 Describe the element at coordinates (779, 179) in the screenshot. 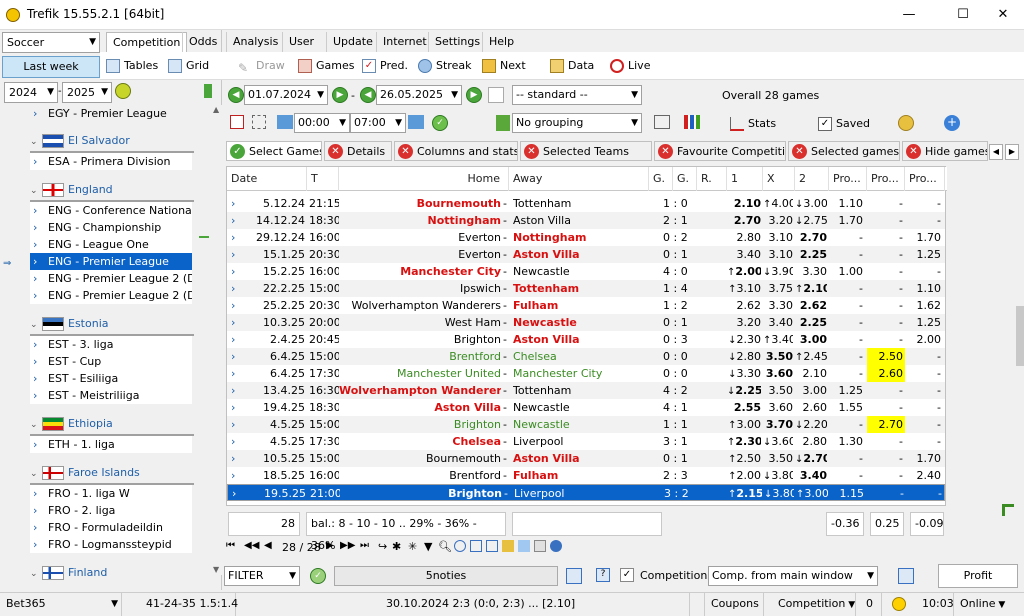

I see `column-header: X` at that location.